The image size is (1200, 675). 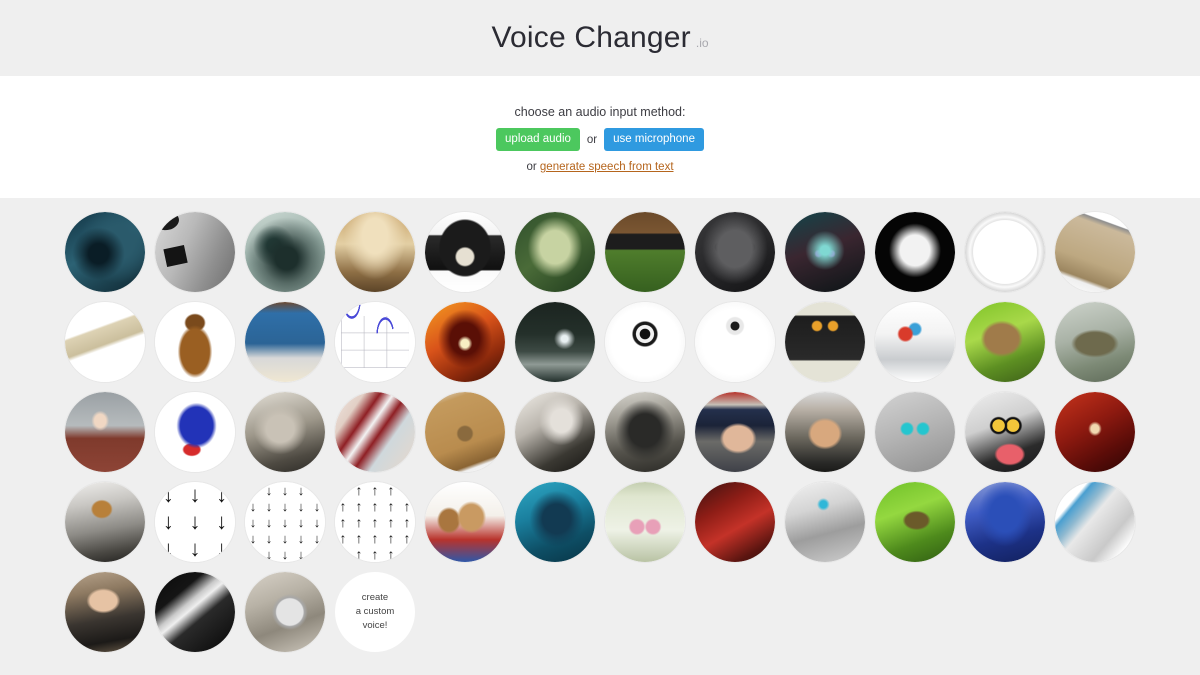 I want to click on sprinter-icon, so click(x=105, y=432).